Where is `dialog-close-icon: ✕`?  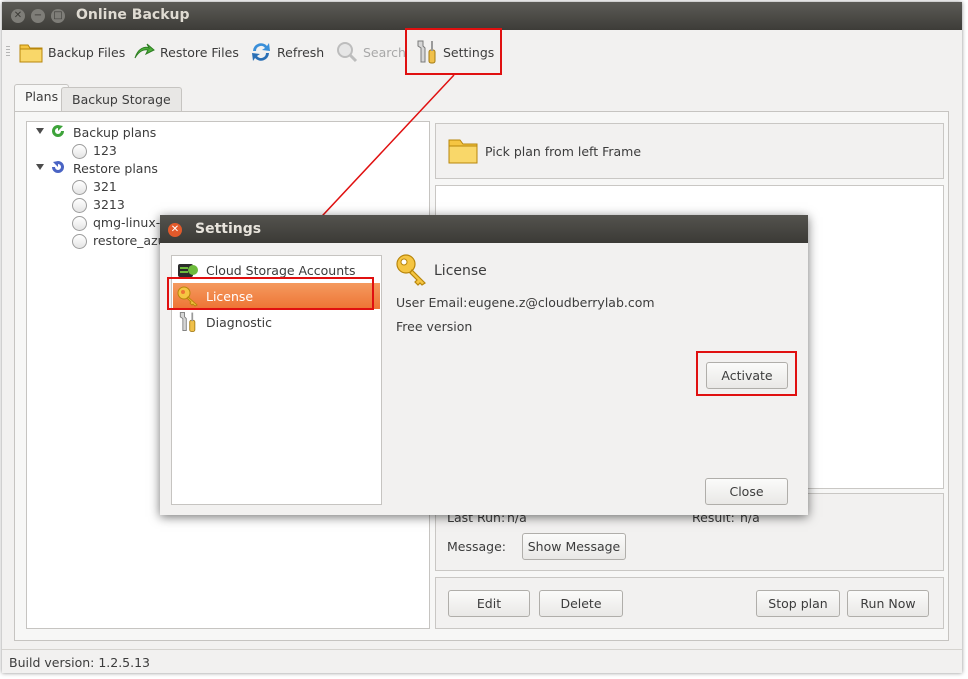 dialog-close-icon: ✕ is located at coordinates (175, 230).